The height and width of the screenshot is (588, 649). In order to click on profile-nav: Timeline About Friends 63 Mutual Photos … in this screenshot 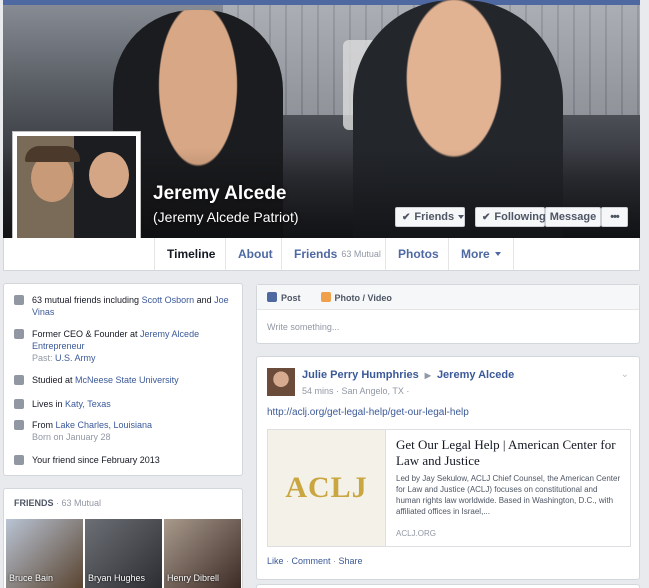, I will do `click(321, 254)`.